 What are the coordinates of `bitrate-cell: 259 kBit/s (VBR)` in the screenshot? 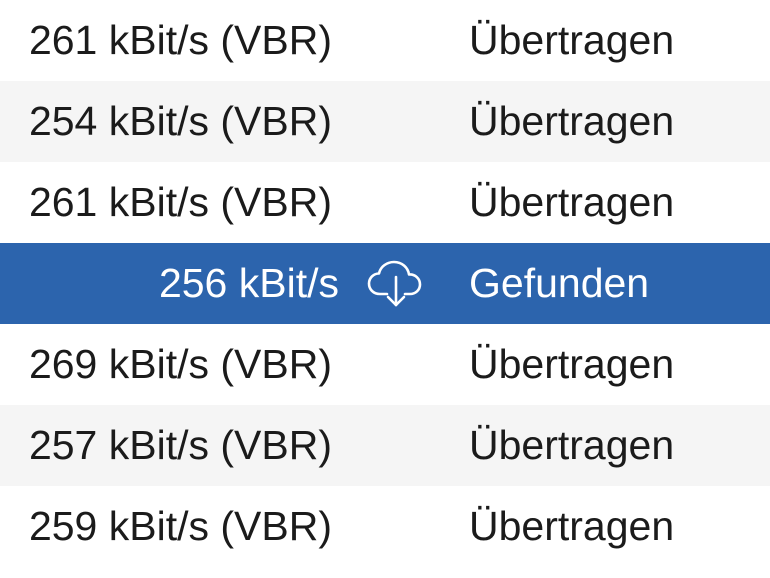 It's located at (180, 526).